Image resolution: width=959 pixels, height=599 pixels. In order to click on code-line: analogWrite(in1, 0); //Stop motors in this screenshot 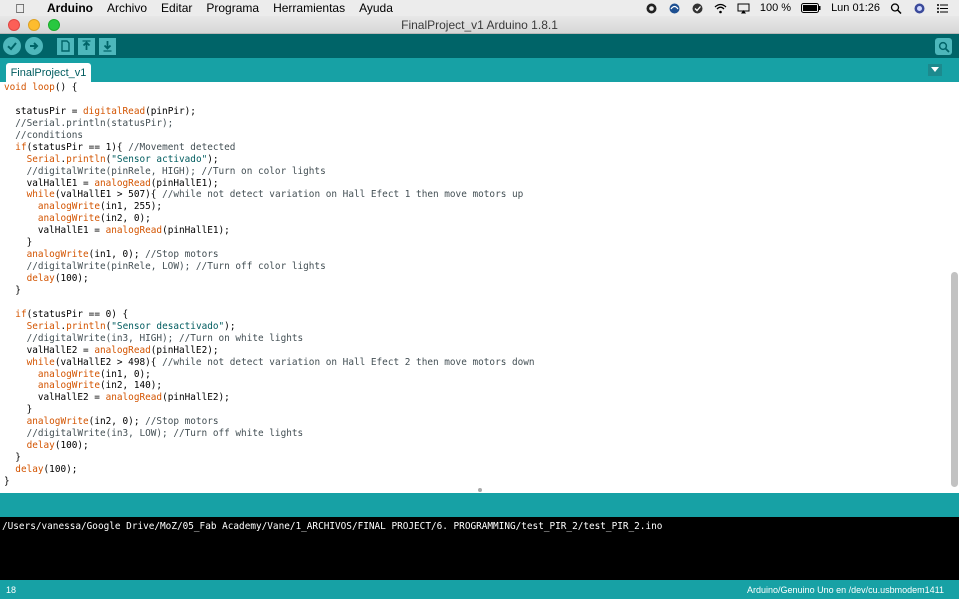, I will do `click(269, 255)`.